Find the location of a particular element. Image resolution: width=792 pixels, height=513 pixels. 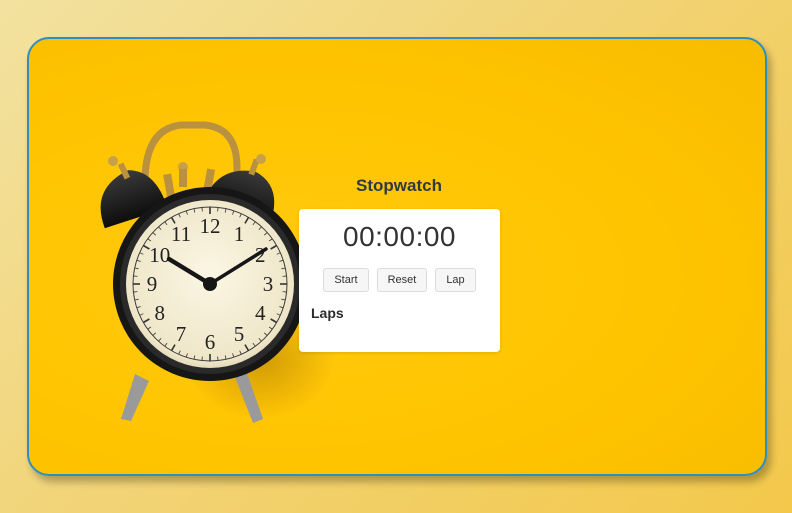

stopwatch-card: 00:00:00 Start Reset Lap Laps is located at coordinates (399, 280).